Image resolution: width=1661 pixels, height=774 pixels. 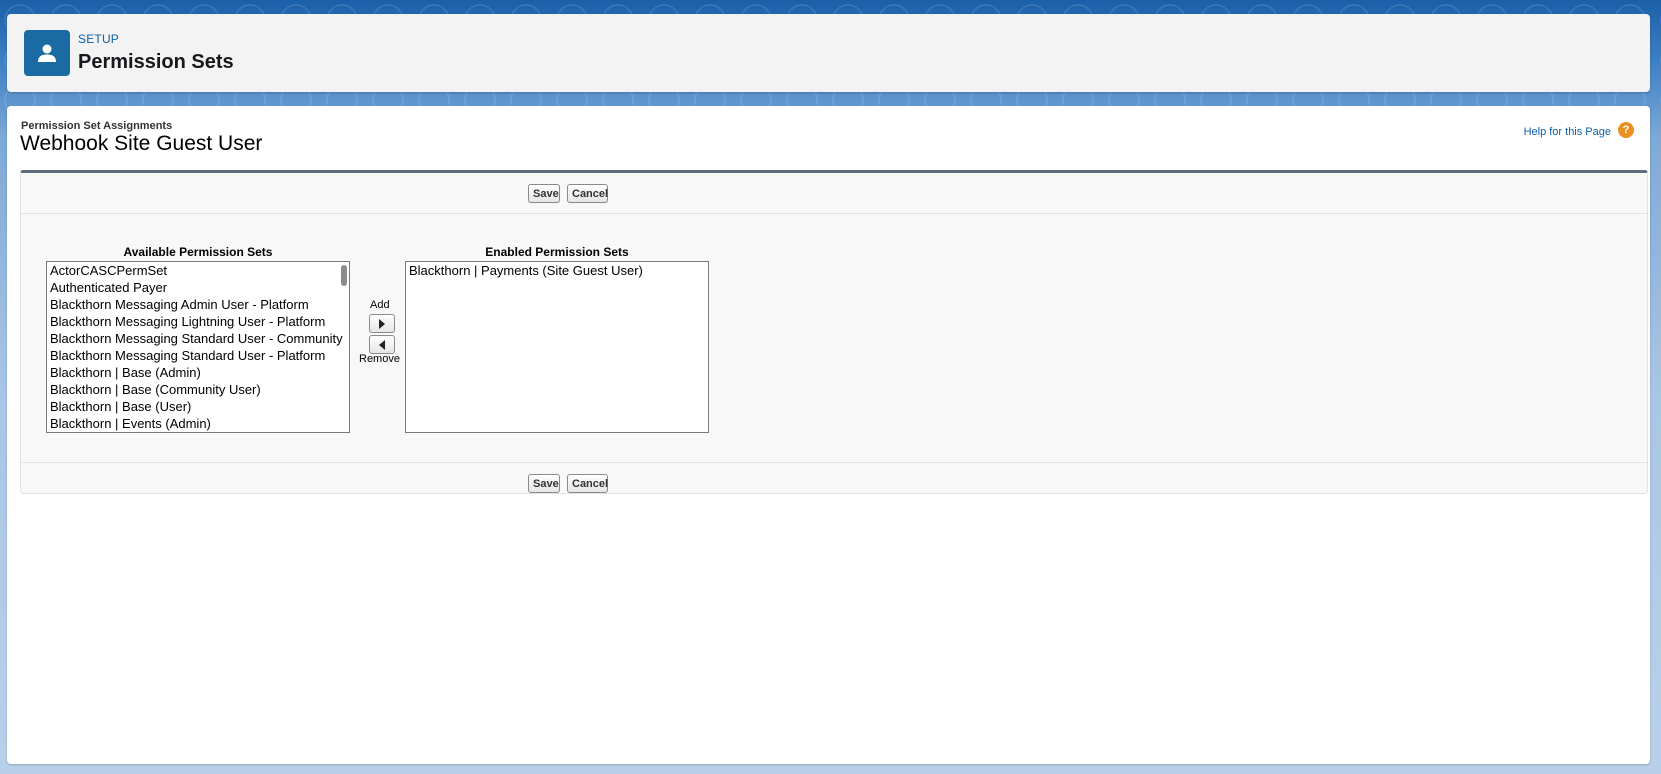 I want to click on section-label: Permission Set Assignments, so click(x=97, y=126).